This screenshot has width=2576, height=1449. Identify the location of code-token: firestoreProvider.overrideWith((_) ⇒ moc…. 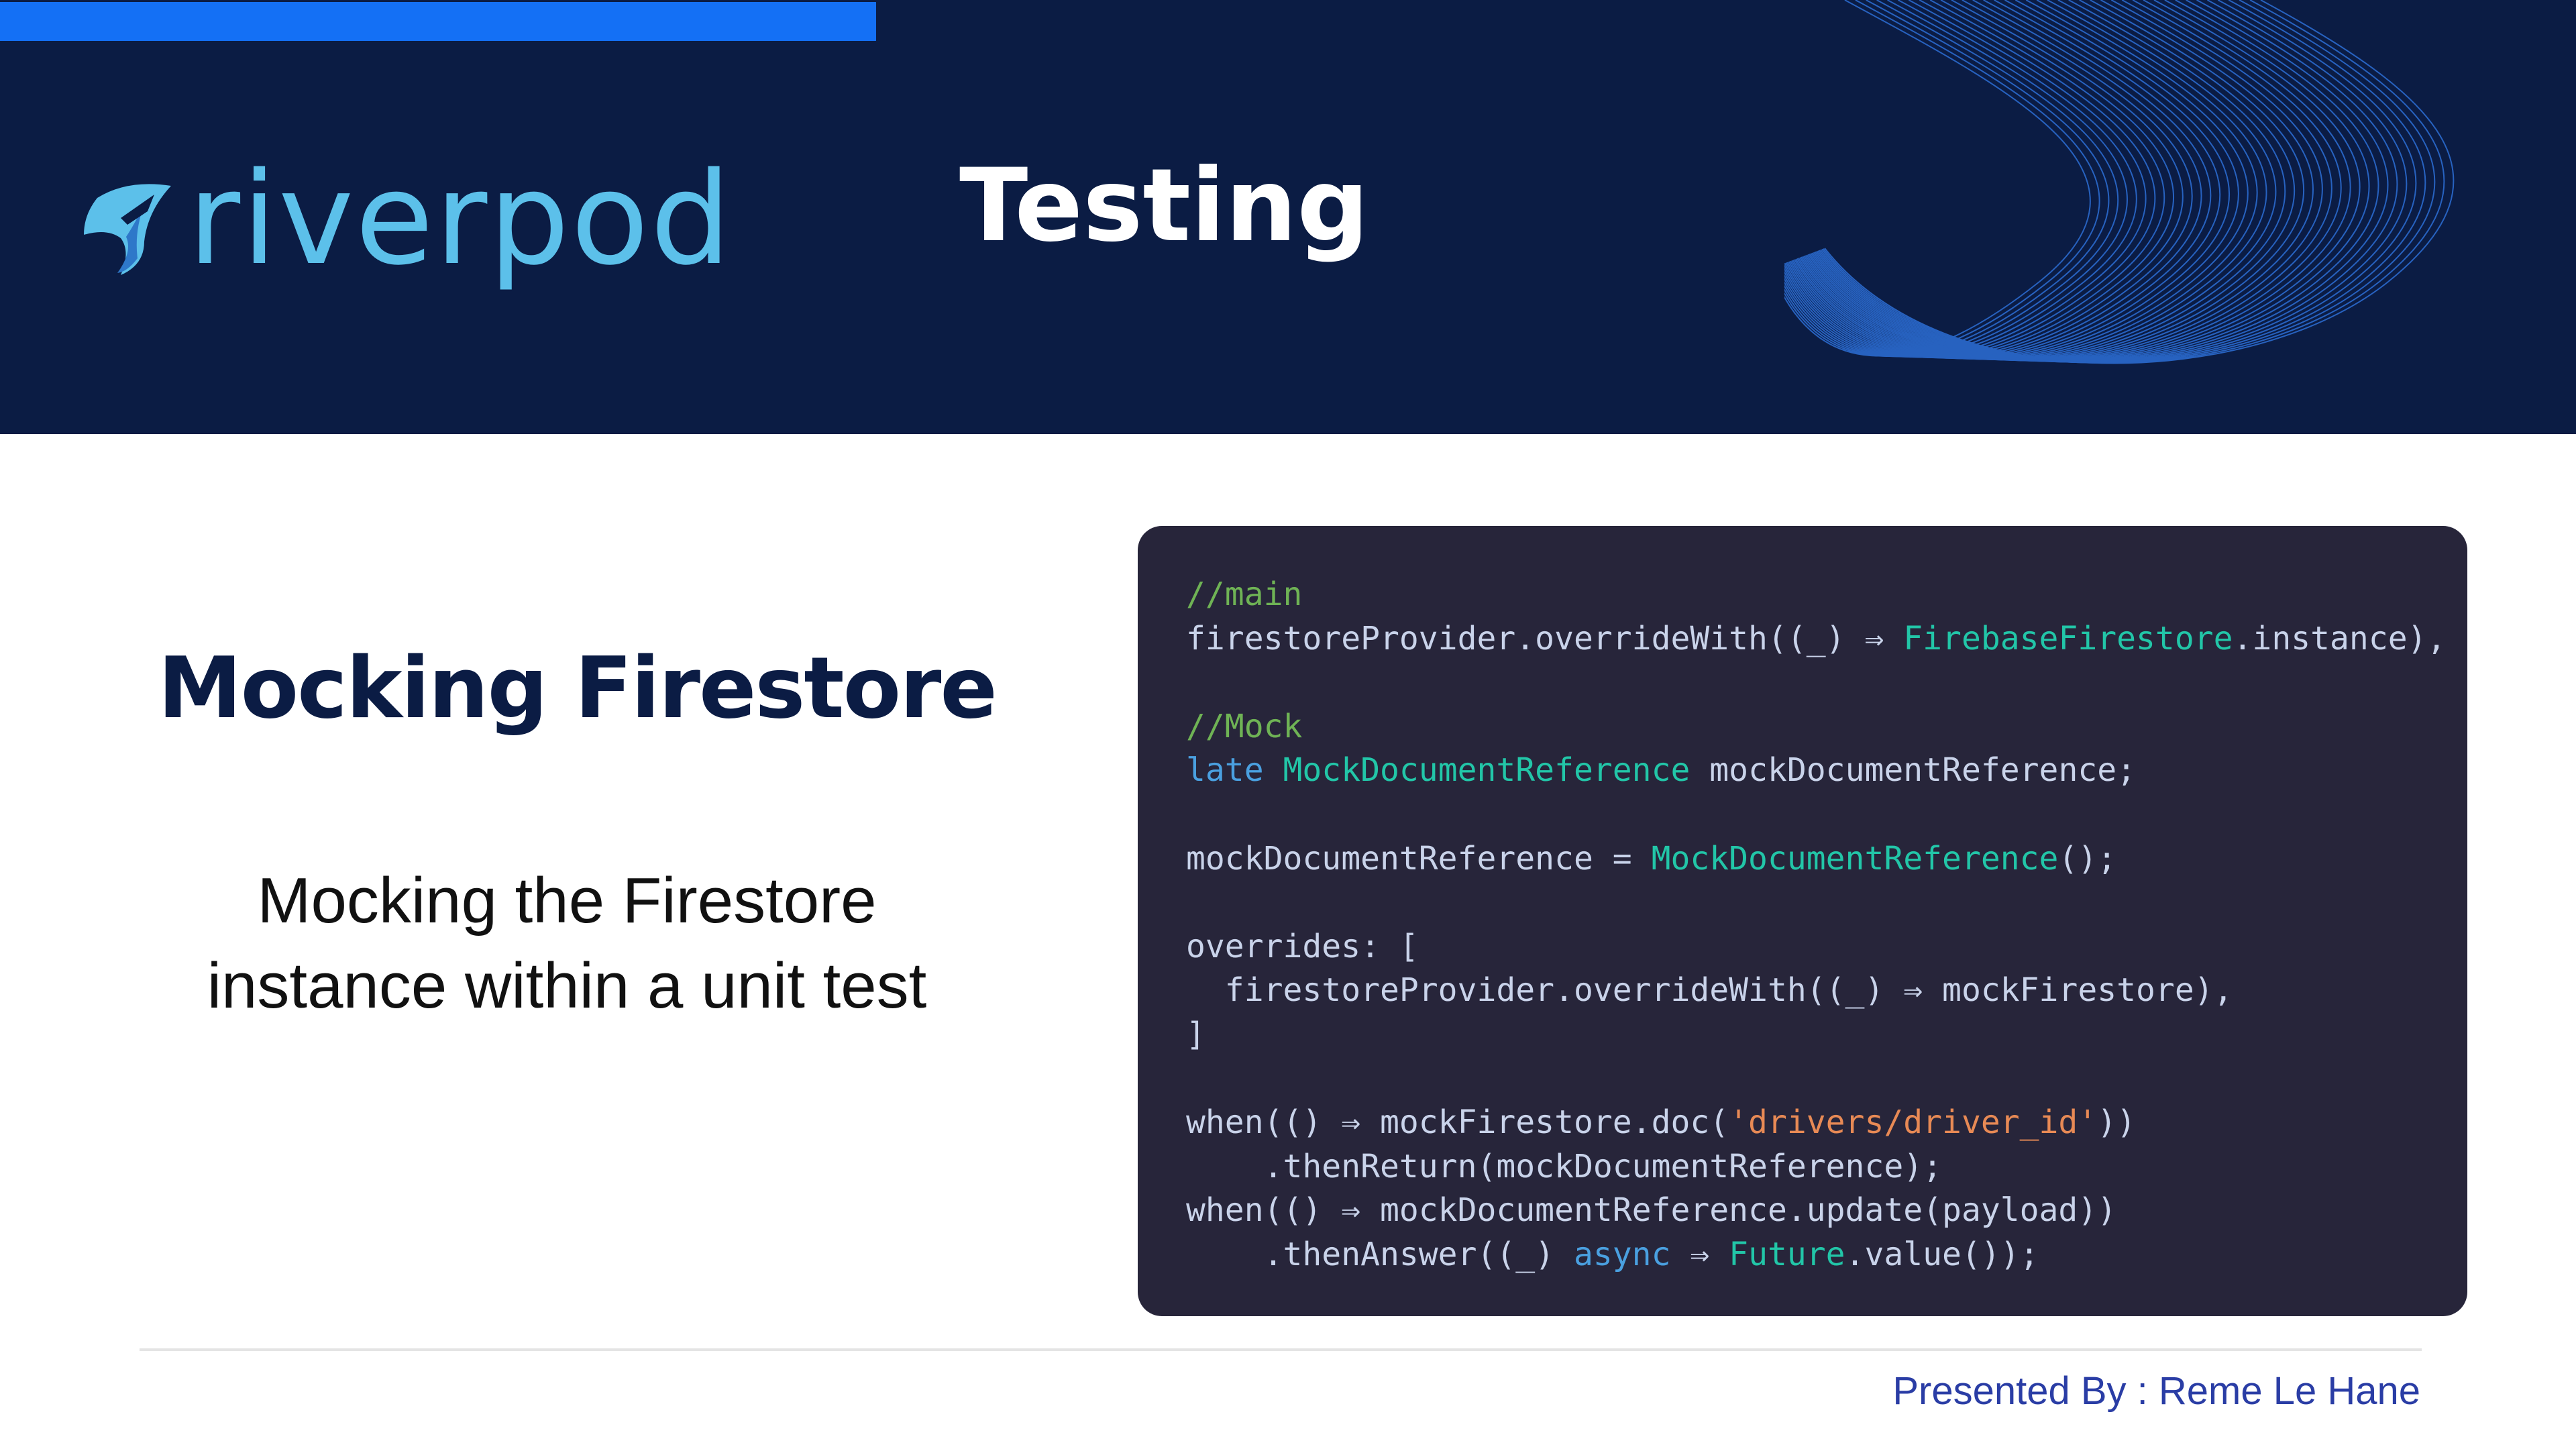
(1709, 990).